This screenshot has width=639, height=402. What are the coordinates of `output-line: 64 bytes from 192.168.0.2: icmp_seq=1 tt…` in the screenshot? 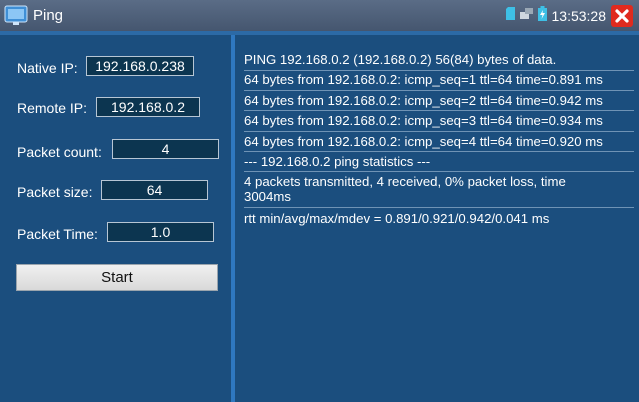 It's located at (423, 79).